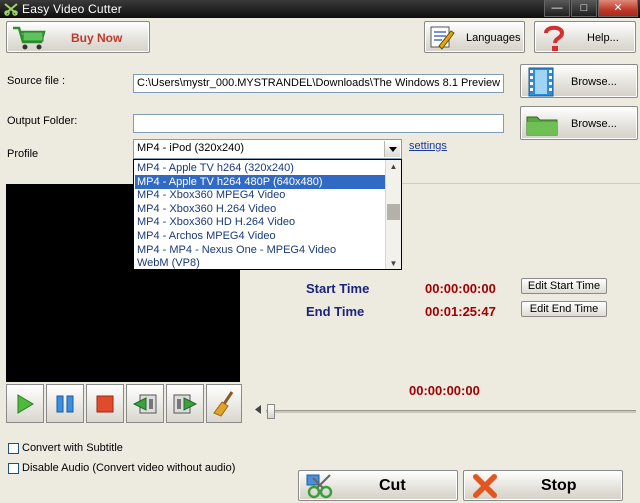 The height and width of the screenshot is (503, 640). What do you see at coordinates (13, 468) in the screenshot?
I see `disable-audio-checkbox` at bounding box center [13, 468].